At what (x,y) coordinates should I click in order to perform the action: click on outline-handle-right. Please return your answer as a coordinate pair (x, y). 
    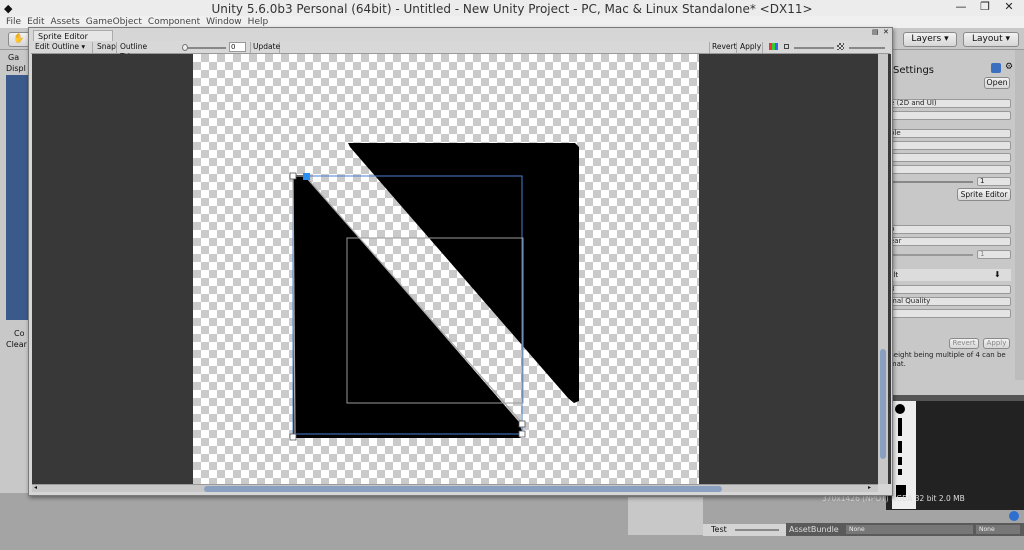
    Looking at the image, I should click on (522, 424).